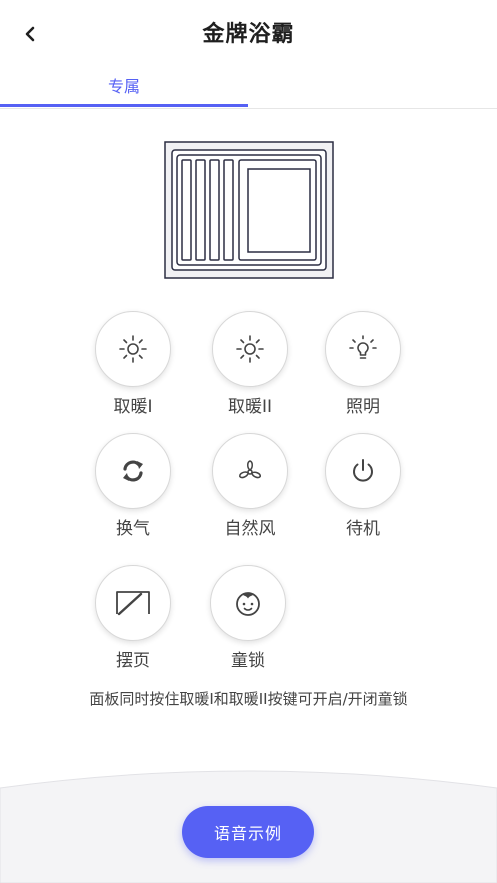  Describe the element at coordinates (250, 407) in the screenshot. I see `heat-2-label: 取暖II` at that location.